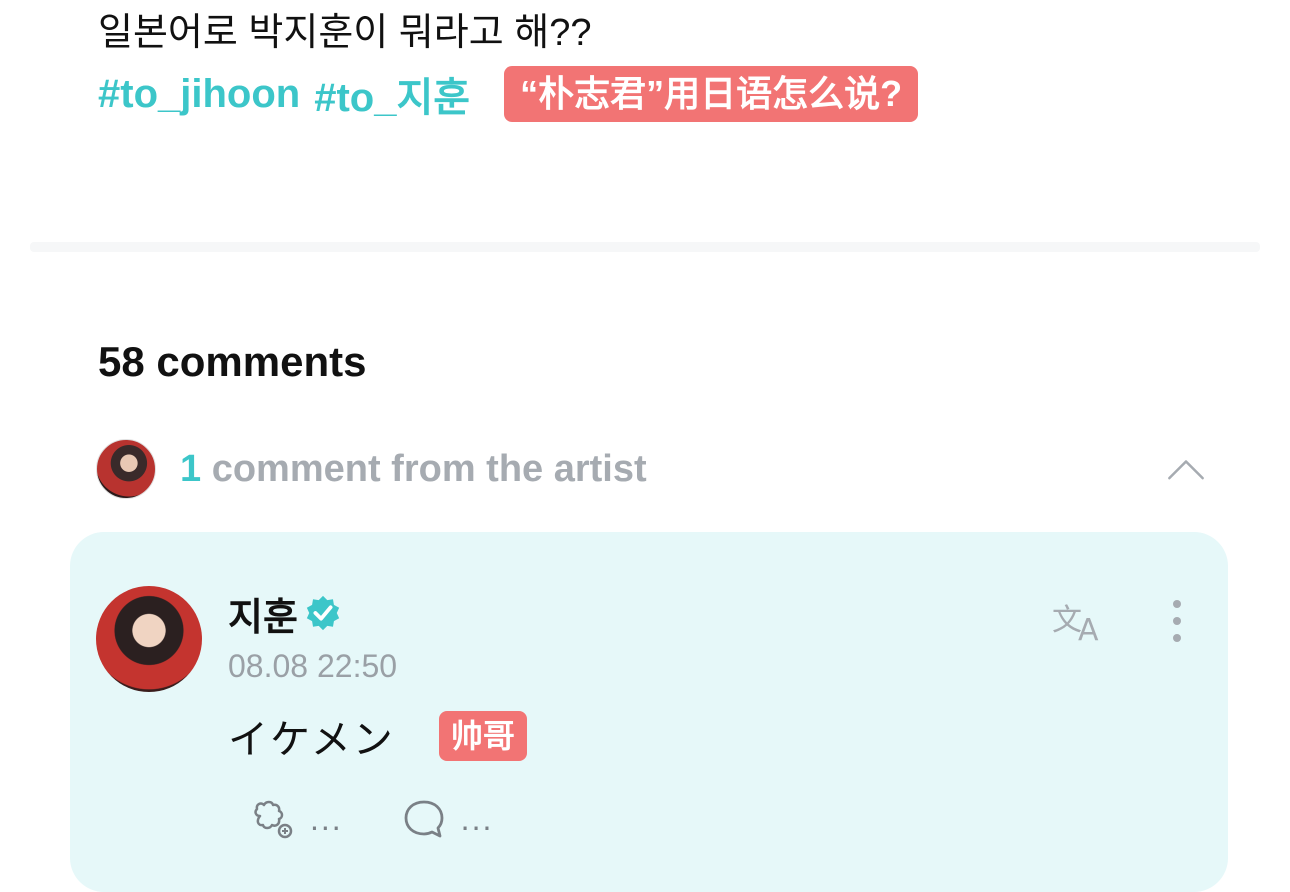 The width and height of the screenshot is (1290, 892). What do you see at coordinates (311, 740) in the screenshot?
I see `comment-text: イケメン` at bounding box center [311, 740].